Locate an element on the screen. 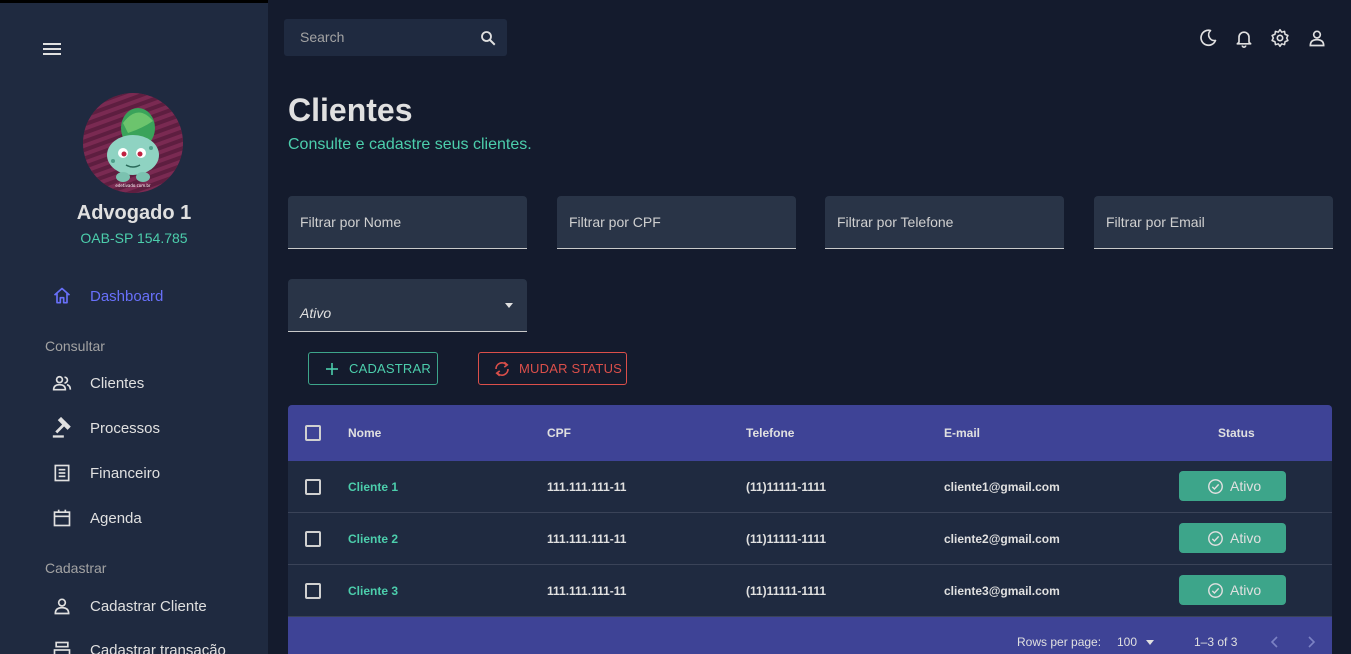  table-footer: Rows per page: 100 1–3 of 3 is located at coordinates (810, 635).